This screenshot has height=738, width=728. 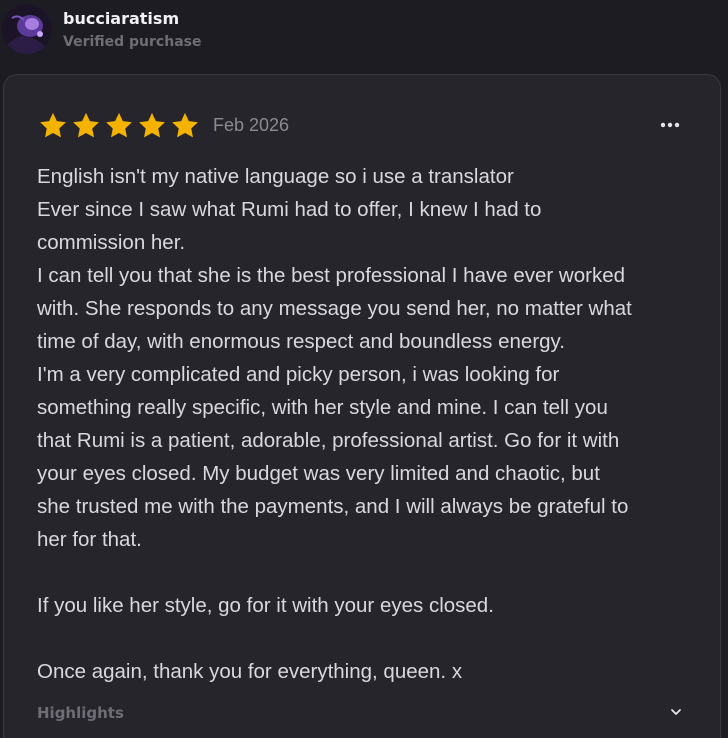 I want to click on chevron-down-icon, so click(x=676, y=712).